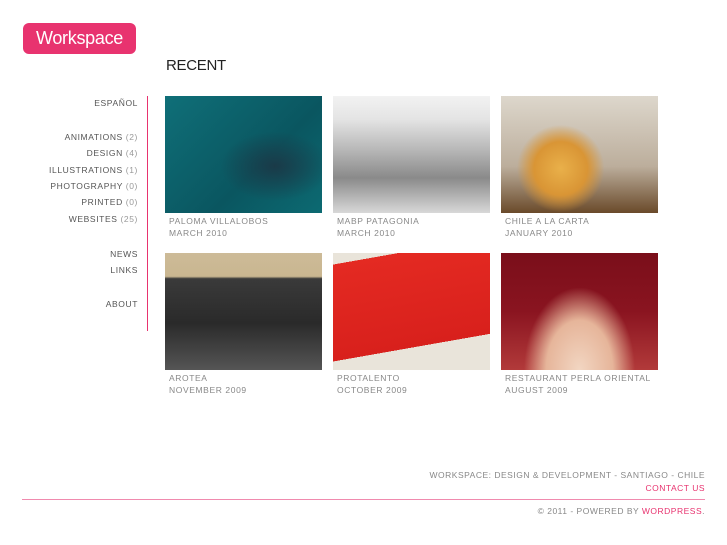 This screenshot has height=545, width=727. Describe the element at coordinates (79, 304) in the screenshot. I see `about-link: ABOUT` at that location.